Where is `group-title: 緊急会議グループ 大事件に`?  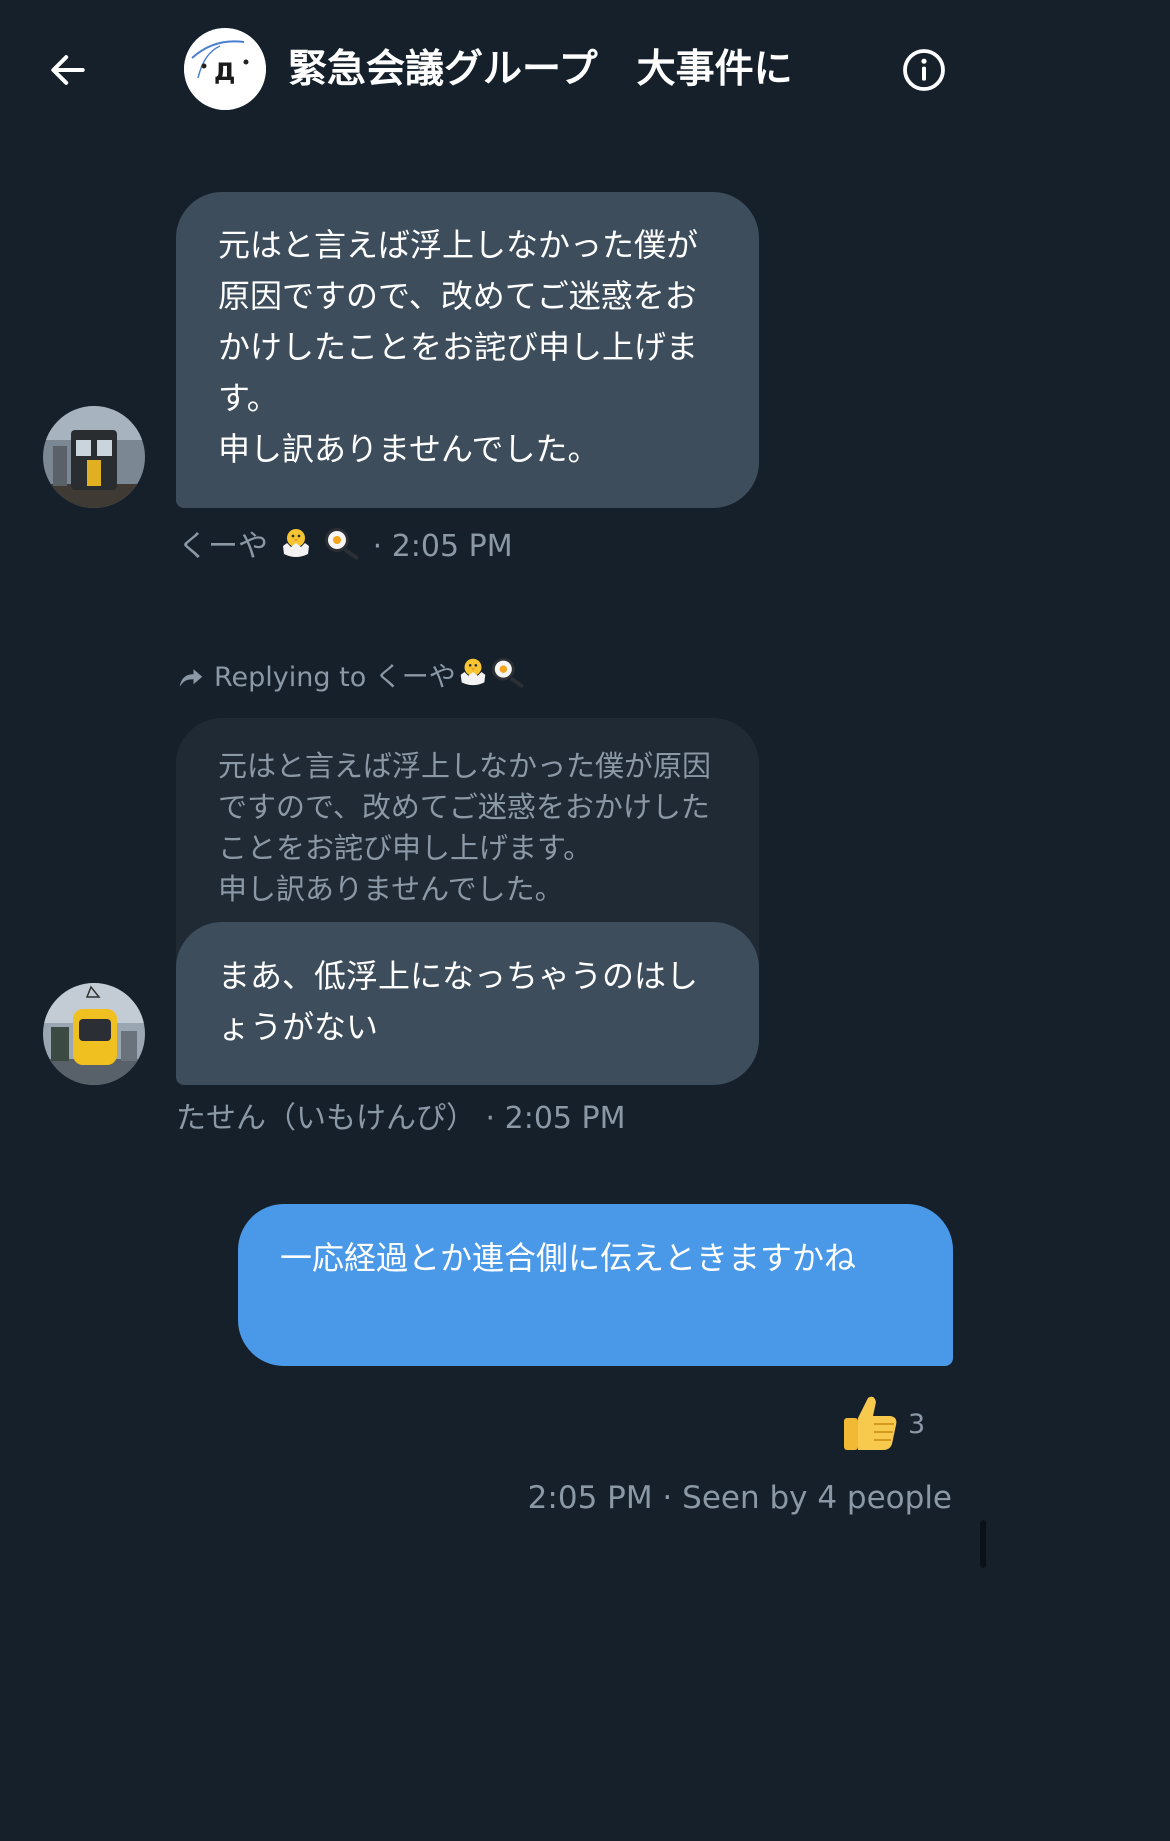 group-title: 緊急会議グループ 大事件に is located at coordinates (568, 70).